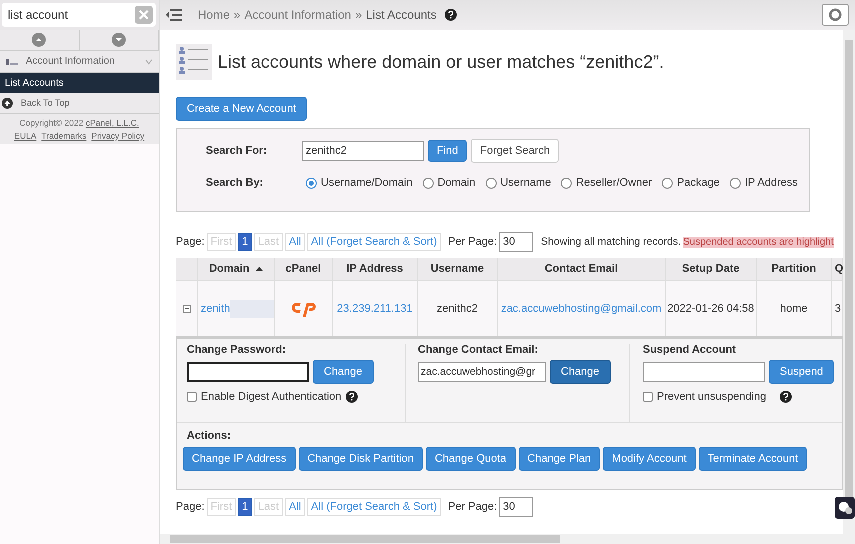  Describe the element at coordinates (519, 183) in the screenshot. I see `search-by-radio: Username` at that location.